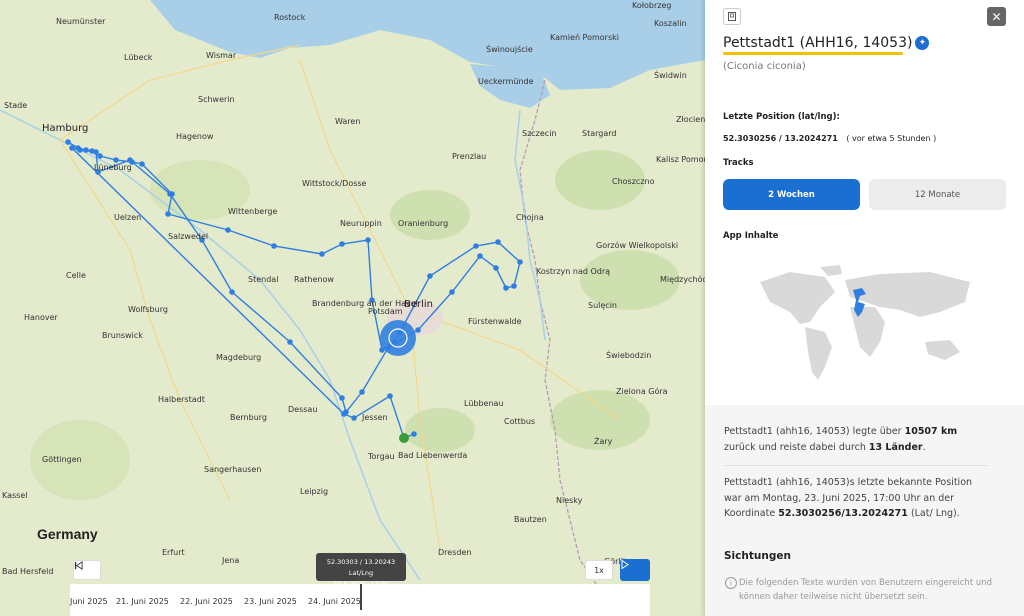 Image resolution: width=1024 pixels, height=616 pixels. What do you see at coordinates (539, 133) in the screenshot?
I see `city-label: Szczecin` at bounding box center [539, 133].